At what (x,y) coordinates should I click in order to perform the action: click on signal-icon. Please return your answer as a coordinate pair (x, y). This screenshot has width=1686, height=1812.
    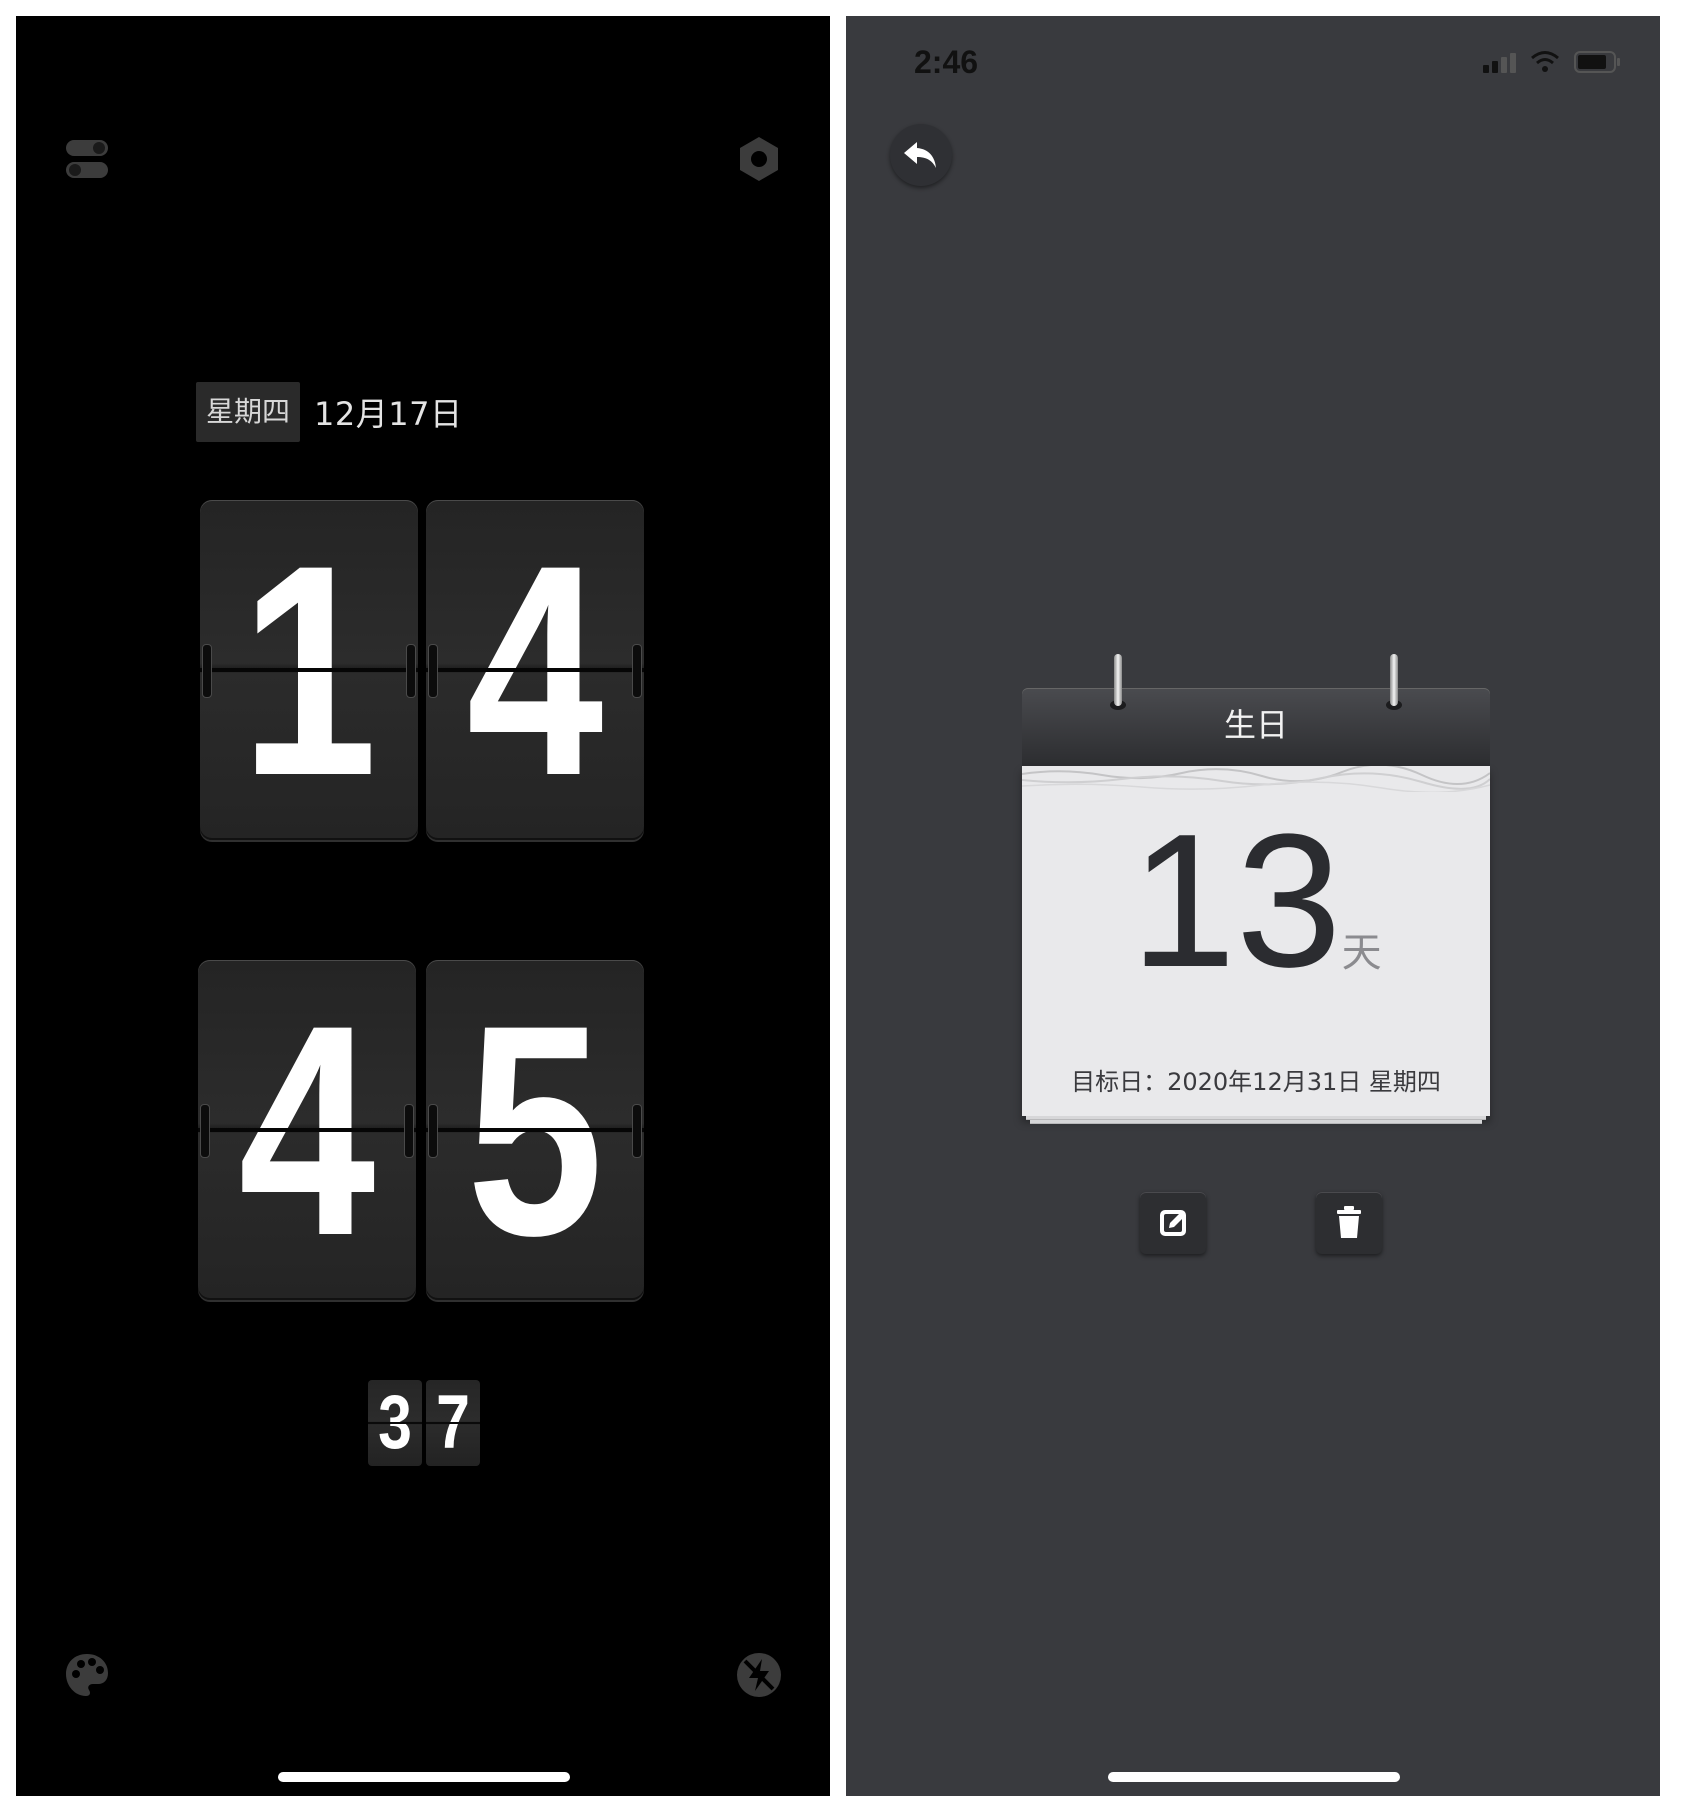
    Looking at the image, I should click on (1499, 62).